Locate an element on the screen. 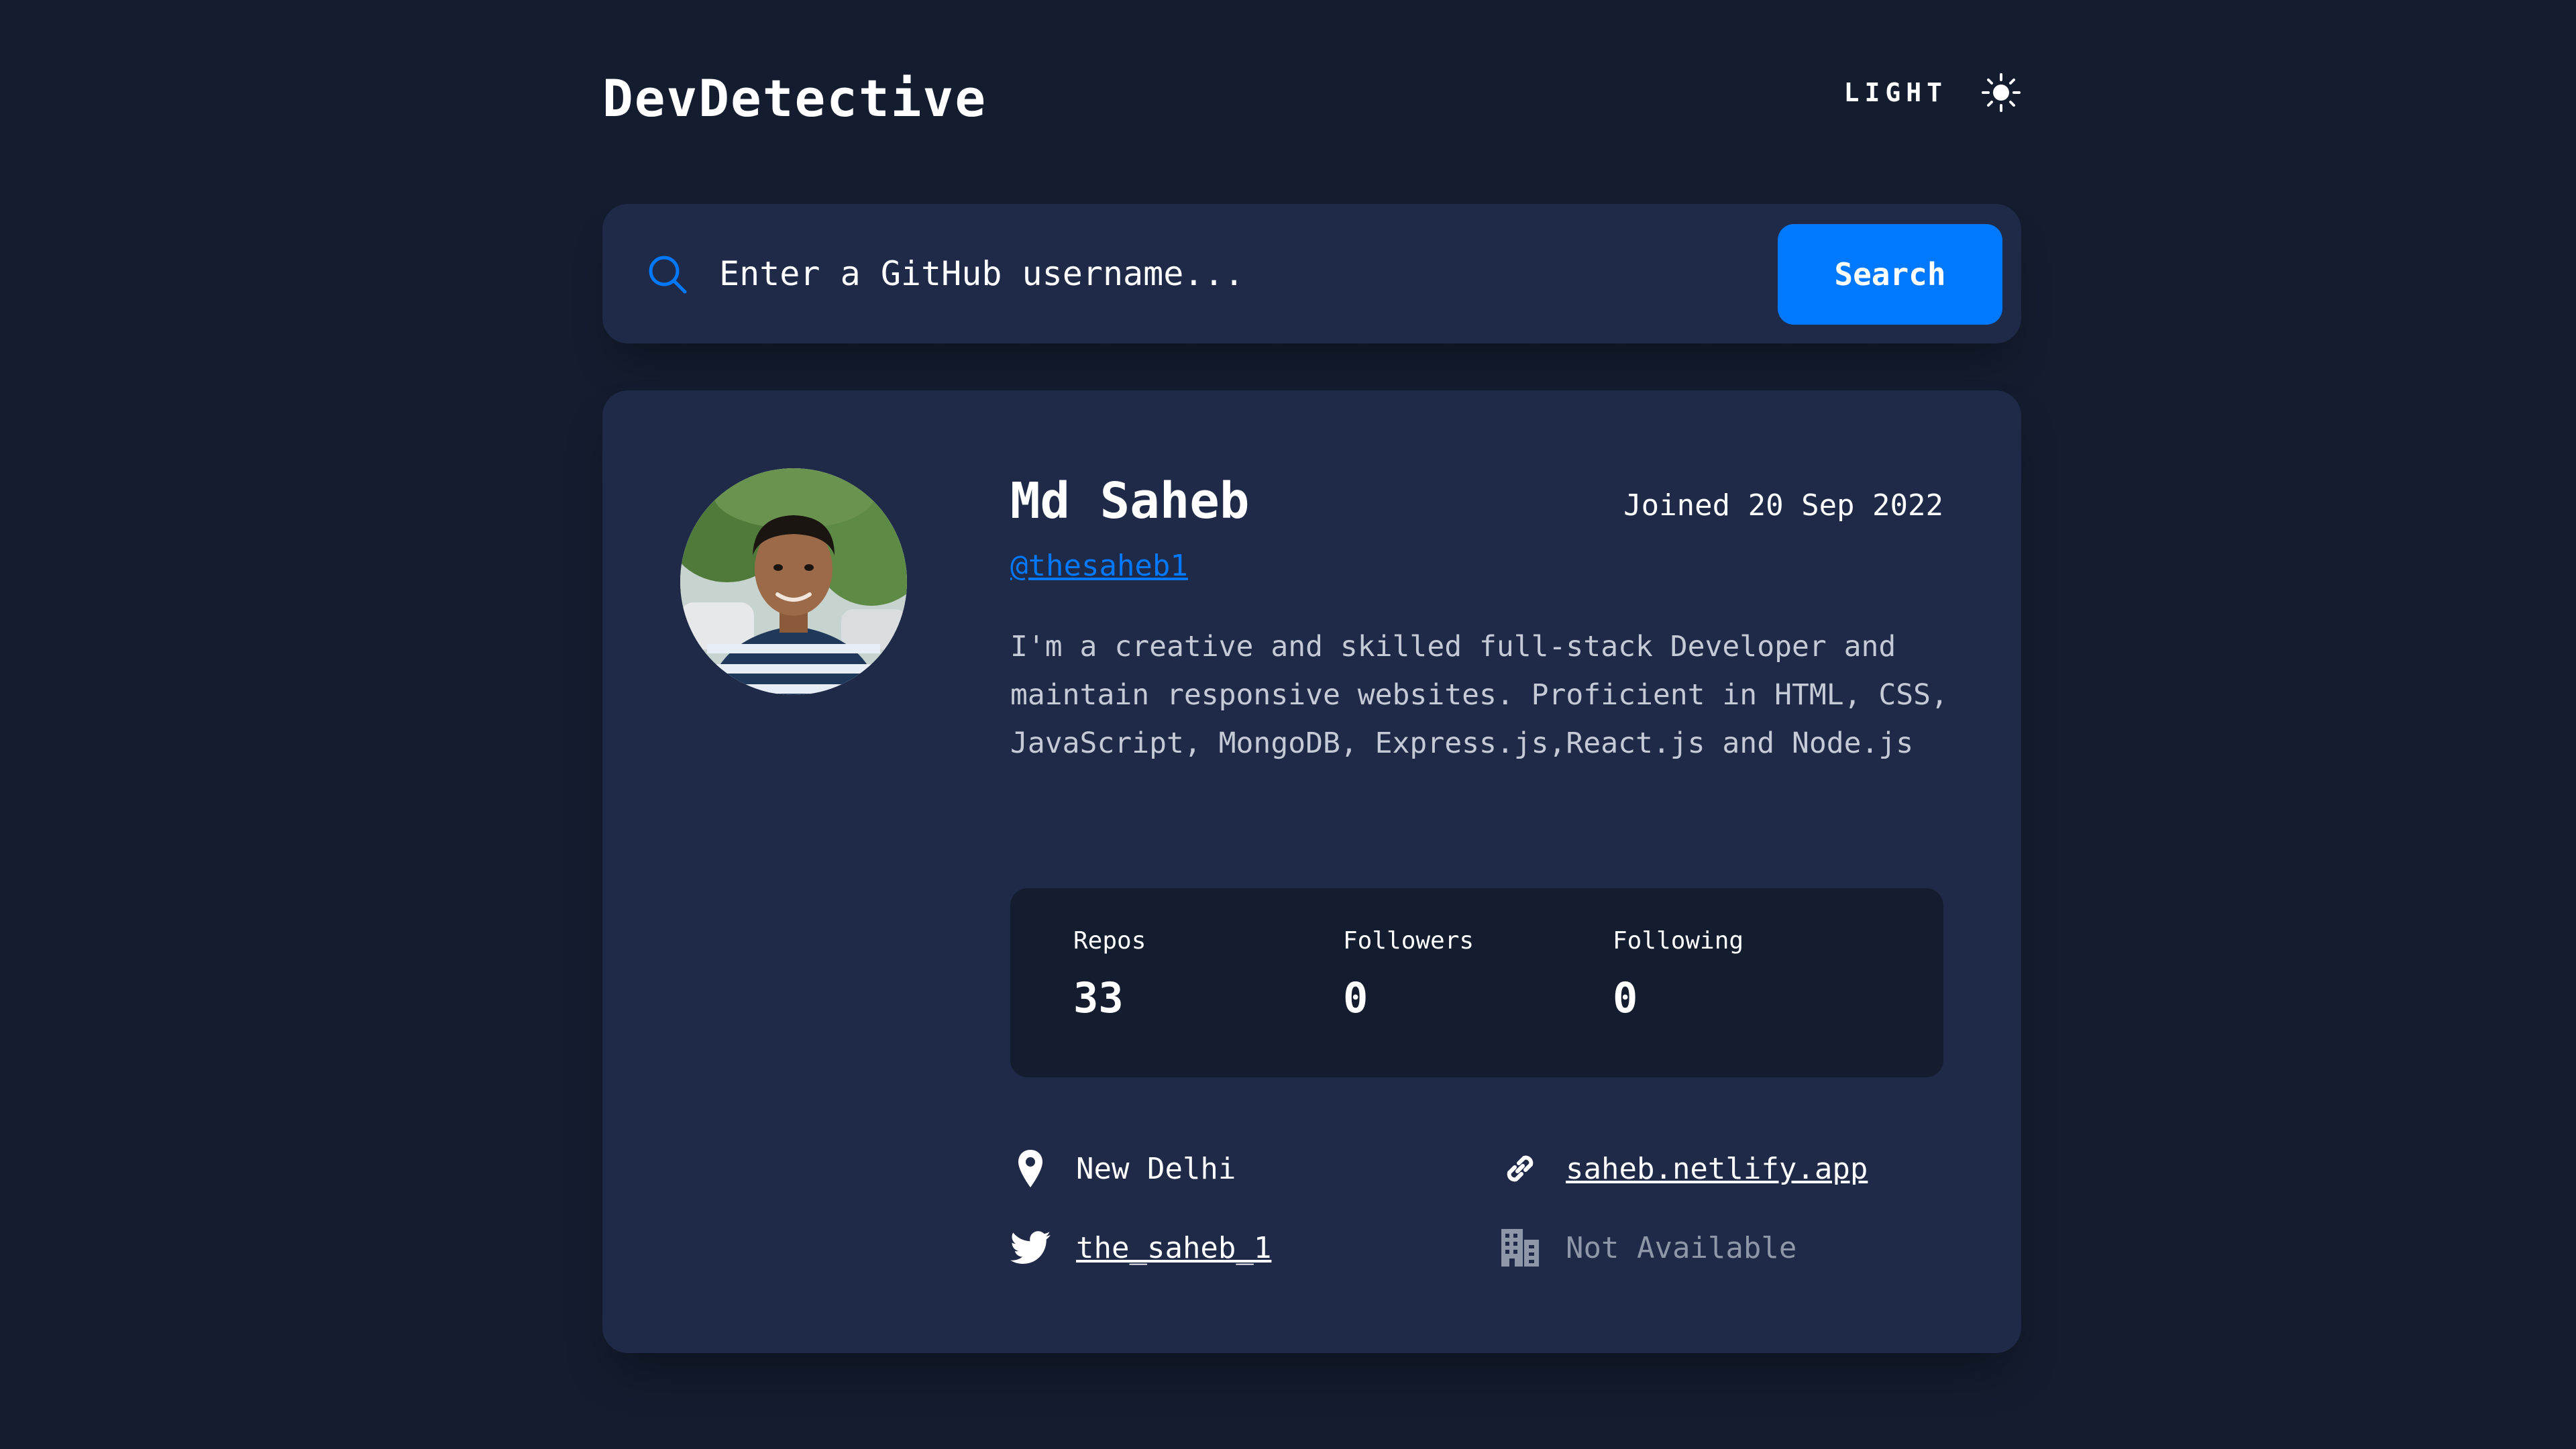 This screenshot has height=1449, width=2576. search-button: Search is located at coordinates (1890, 274).